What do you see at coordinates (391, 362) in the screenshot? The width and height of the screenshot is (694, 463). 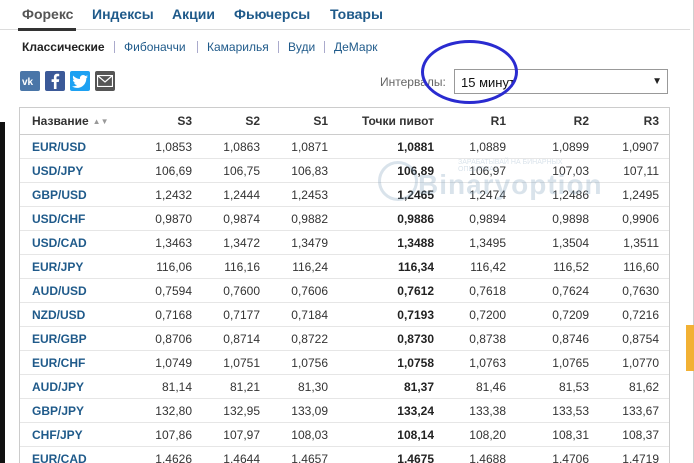 I see `pivot-cell: 1,0758` at bounding box center [391, 362].